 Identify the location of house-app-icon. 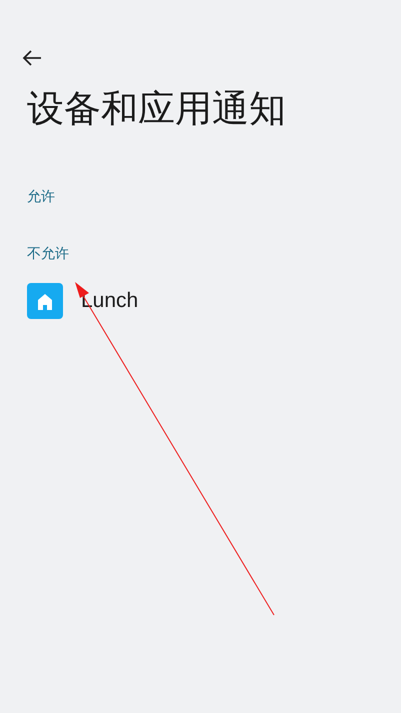
(45, 301).